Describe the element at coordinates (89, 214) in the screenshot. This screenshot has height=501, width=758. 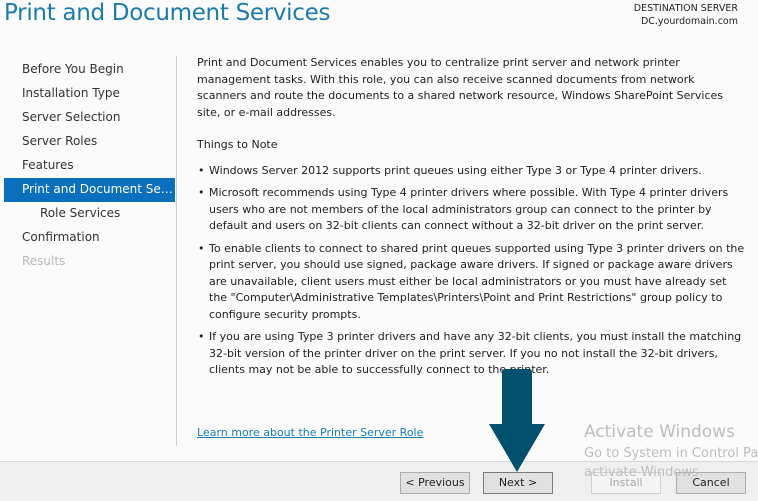
I see `nav-item-role-services: Role Services` at that location.